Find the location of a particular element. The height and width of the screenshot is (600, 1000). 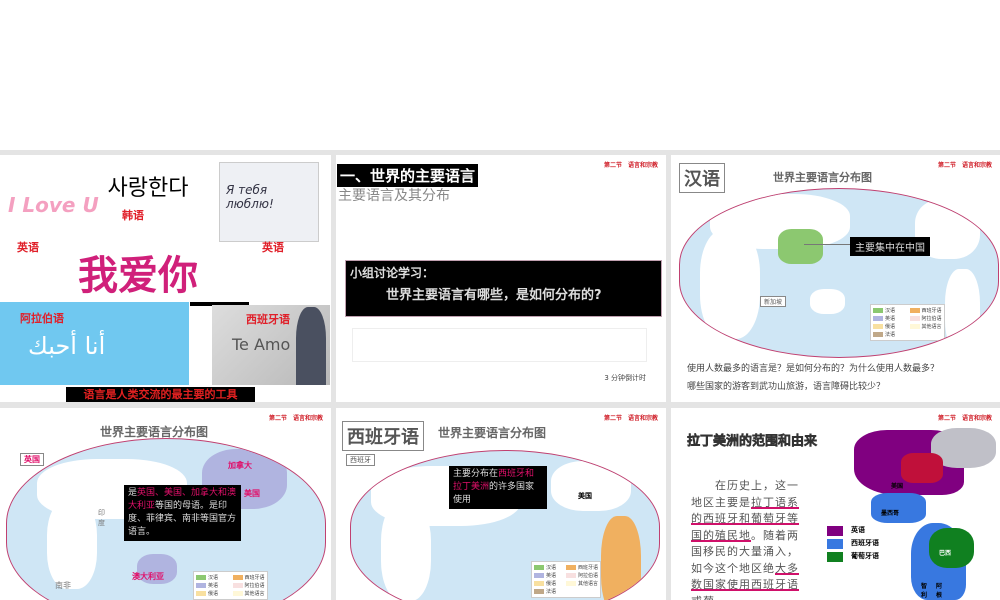

slide-title: 拉丁美洲的范围和由来 is located at coordinates (752, 442).